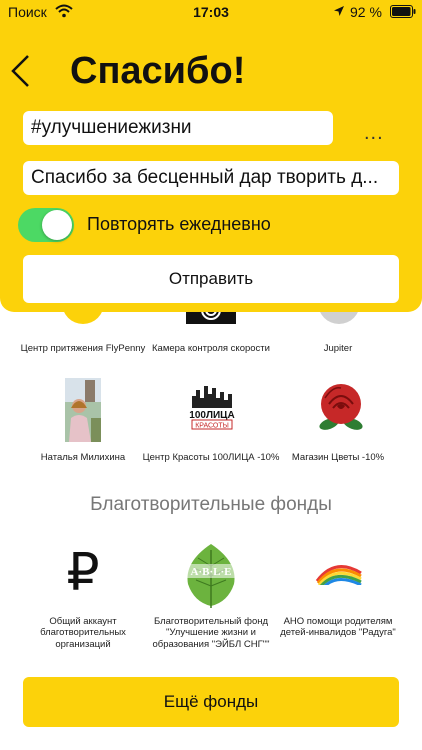  I want to click on send-button: Отправить, so click(211, 279).